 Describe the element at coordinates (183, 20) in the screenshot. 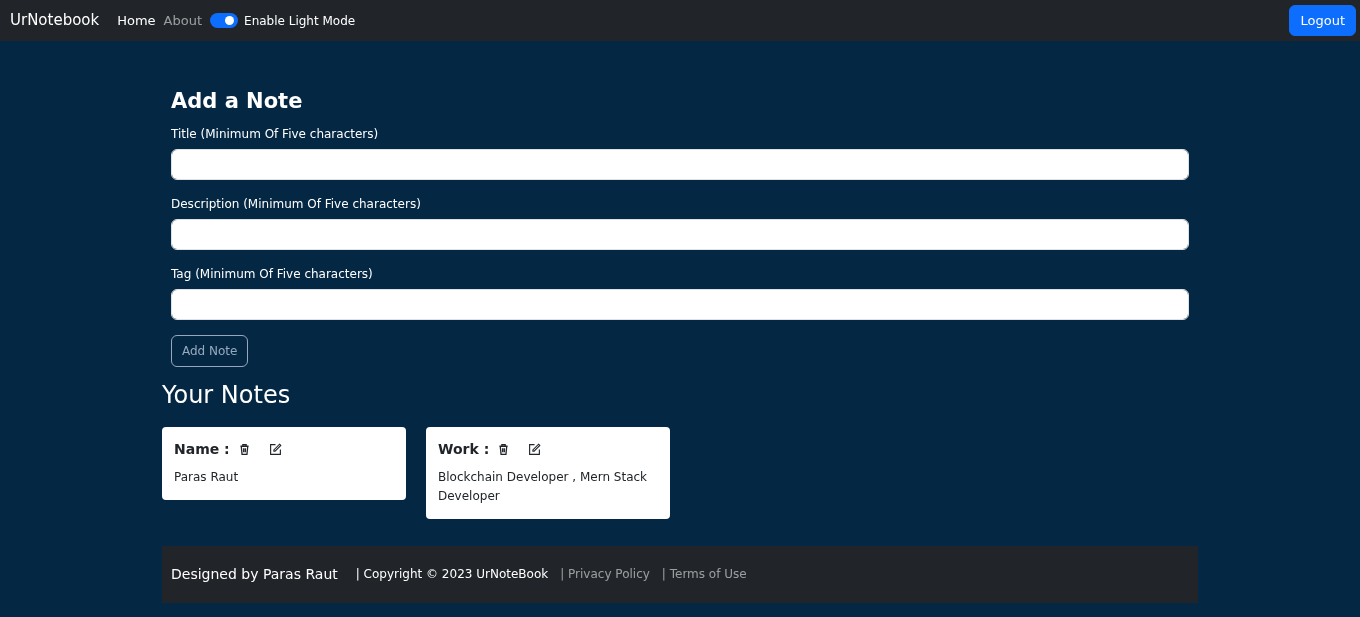

I see `nav-link: About` at that location.